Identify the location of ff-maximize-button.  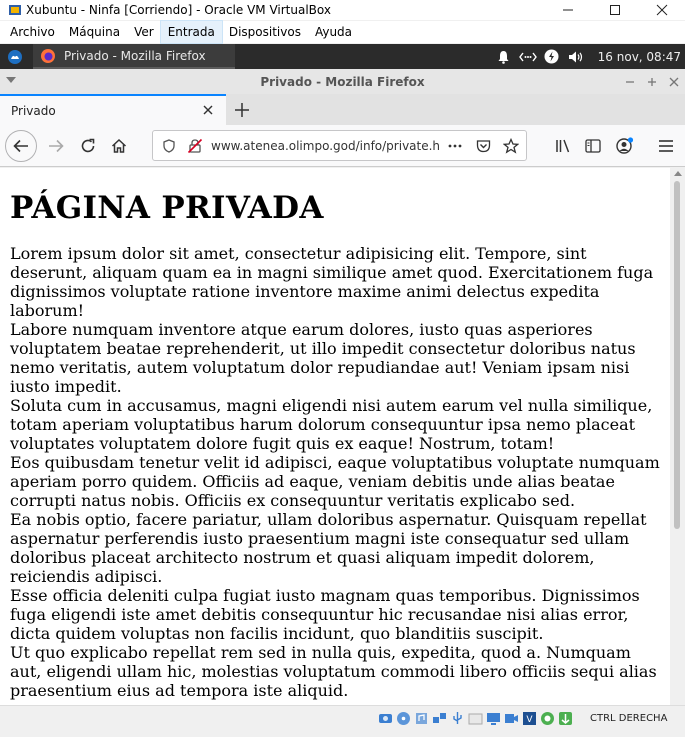
(652, 81).